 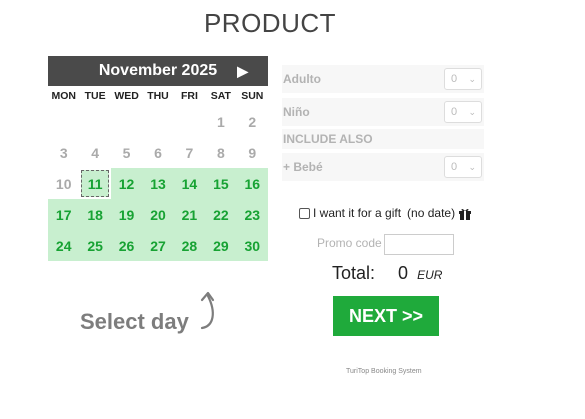 What do you see at coordinates (134, 321) in the screenshot?
I see `select-day-hint: Select day` at bounding box center [134, 321].